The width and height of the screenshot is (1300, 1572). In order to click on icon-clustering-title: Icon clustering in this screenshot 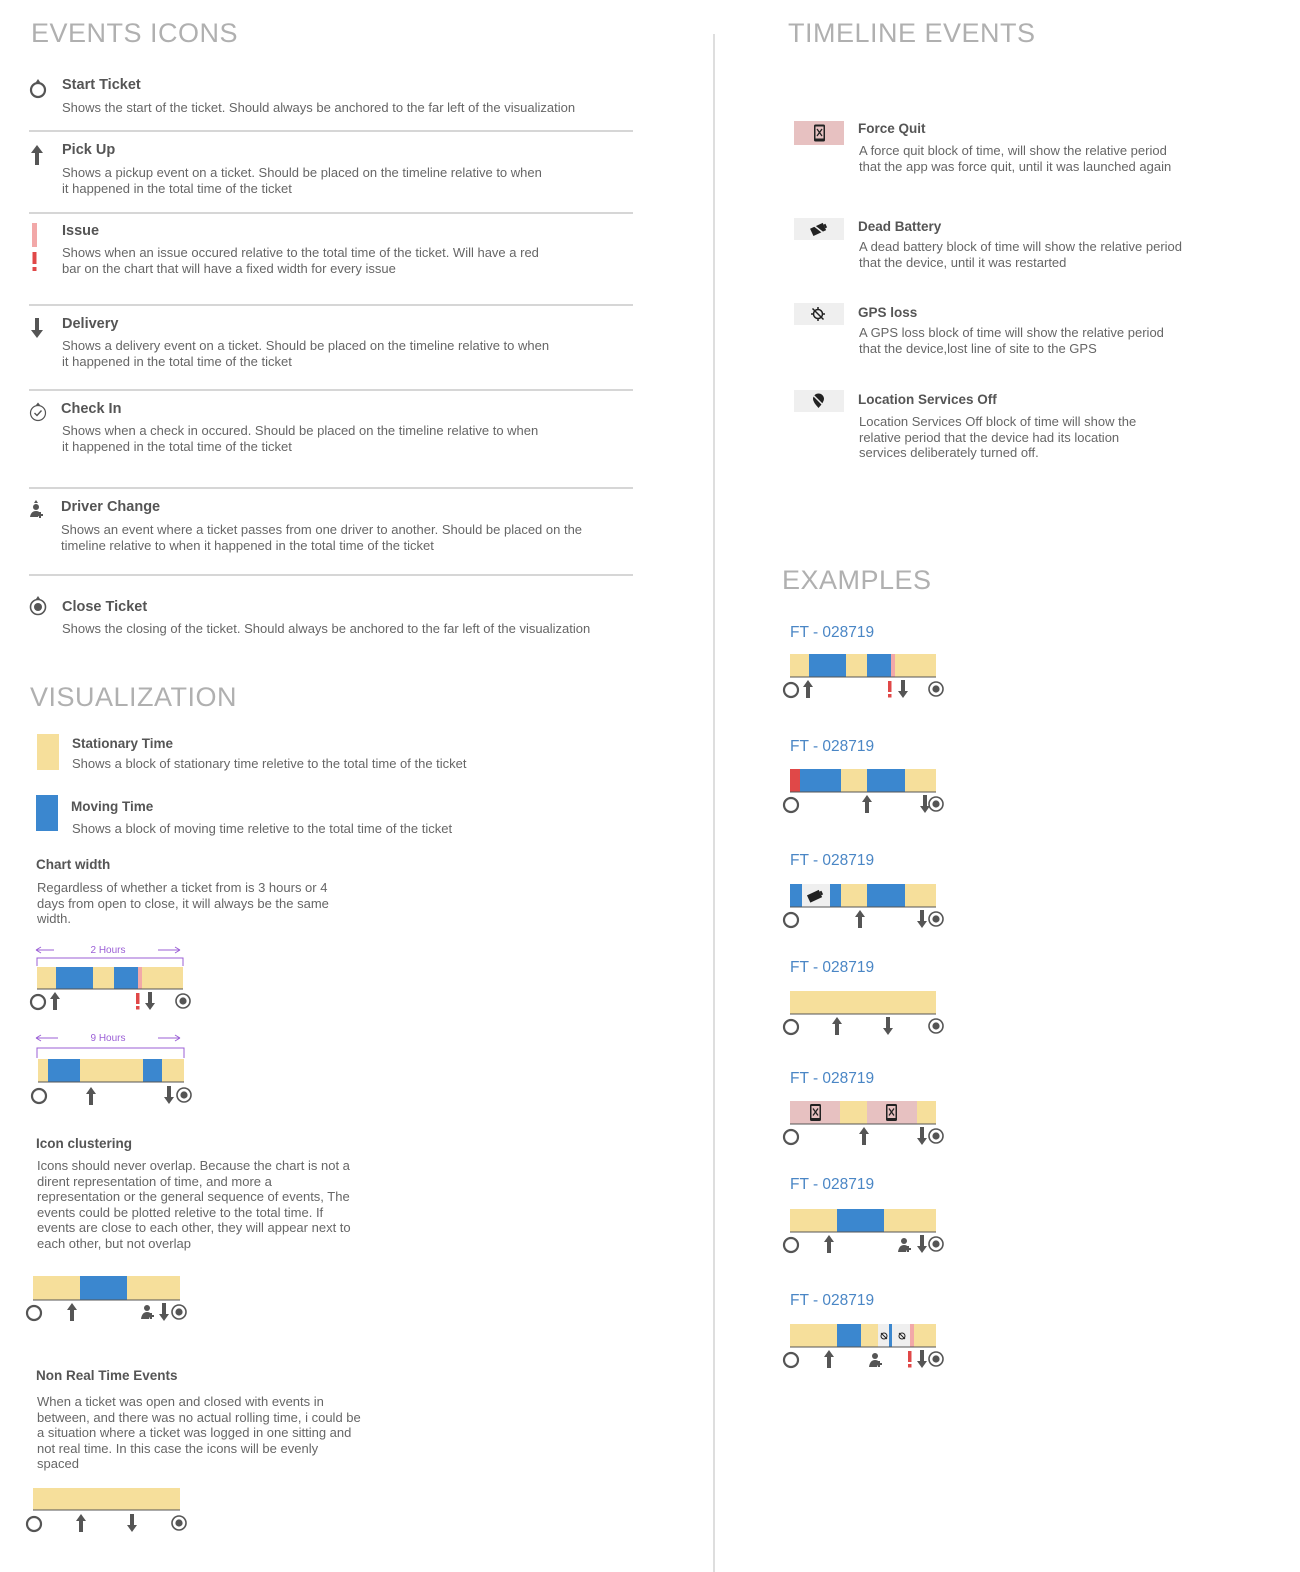, I will do `click(84, 1143)`.